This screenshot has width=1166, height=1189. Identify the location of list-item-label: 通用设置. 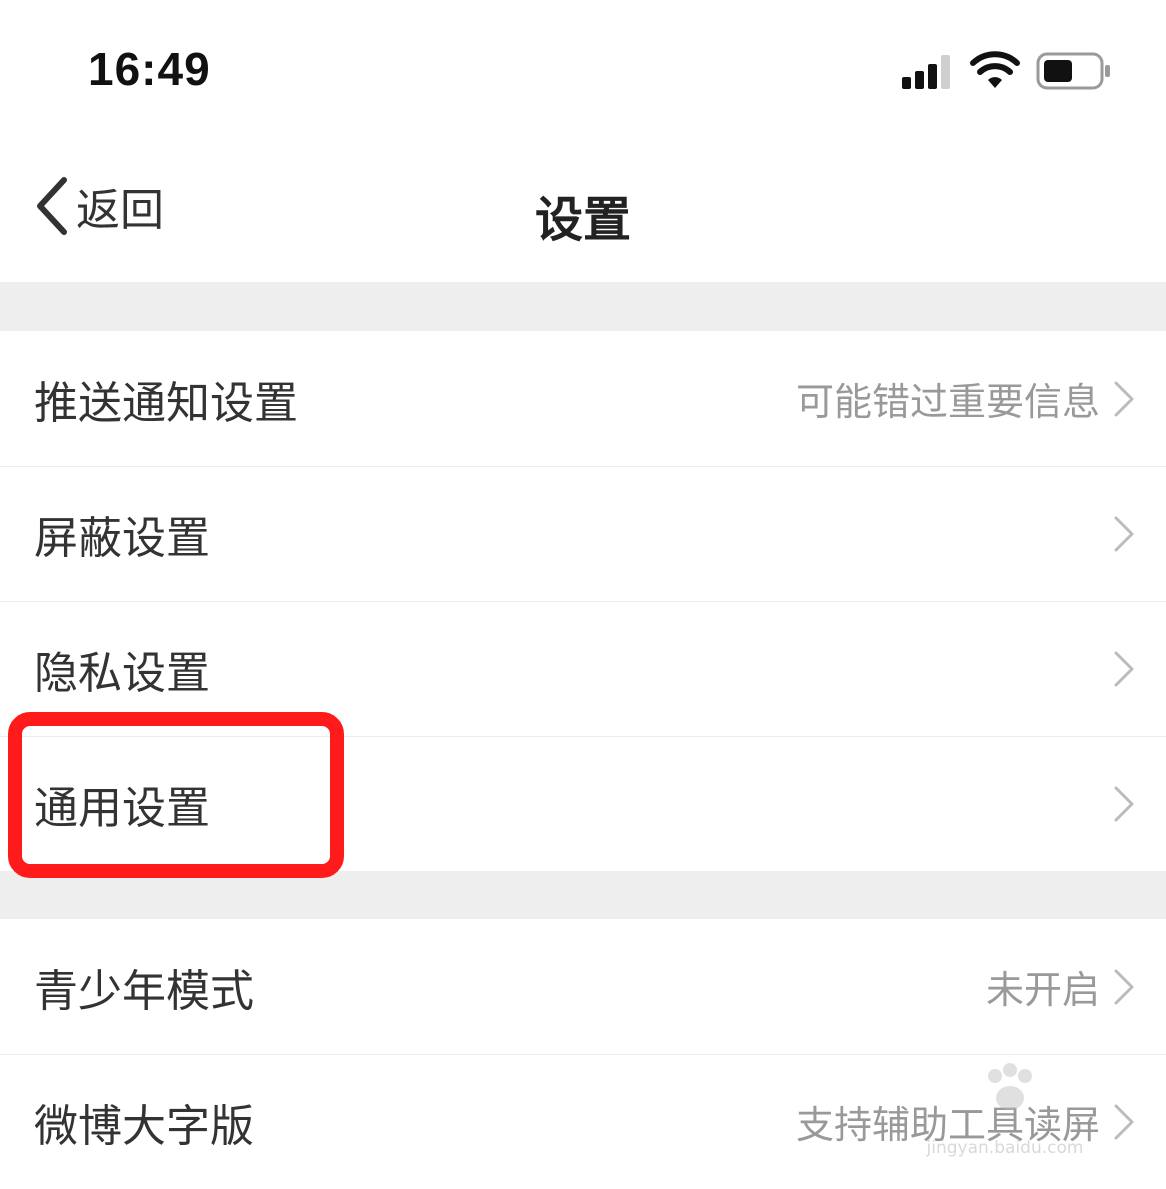
(122, 808).